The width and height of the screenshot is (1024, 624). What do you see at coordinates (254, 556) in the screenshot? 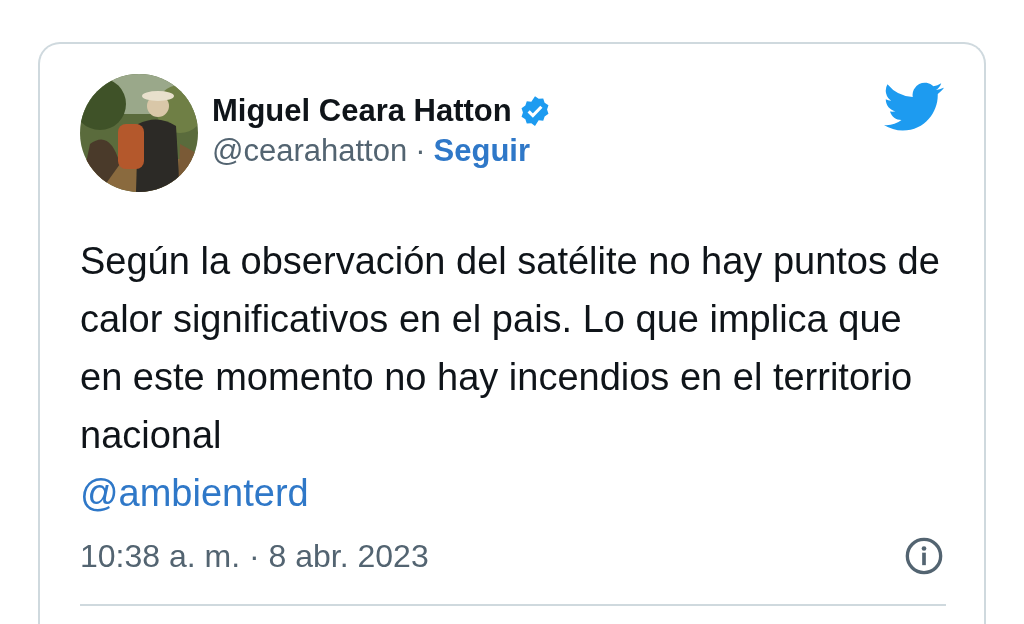
I see `timestamp: 10:38 a. m. · 8 abr. 2023` at bounding box center [254, 556].